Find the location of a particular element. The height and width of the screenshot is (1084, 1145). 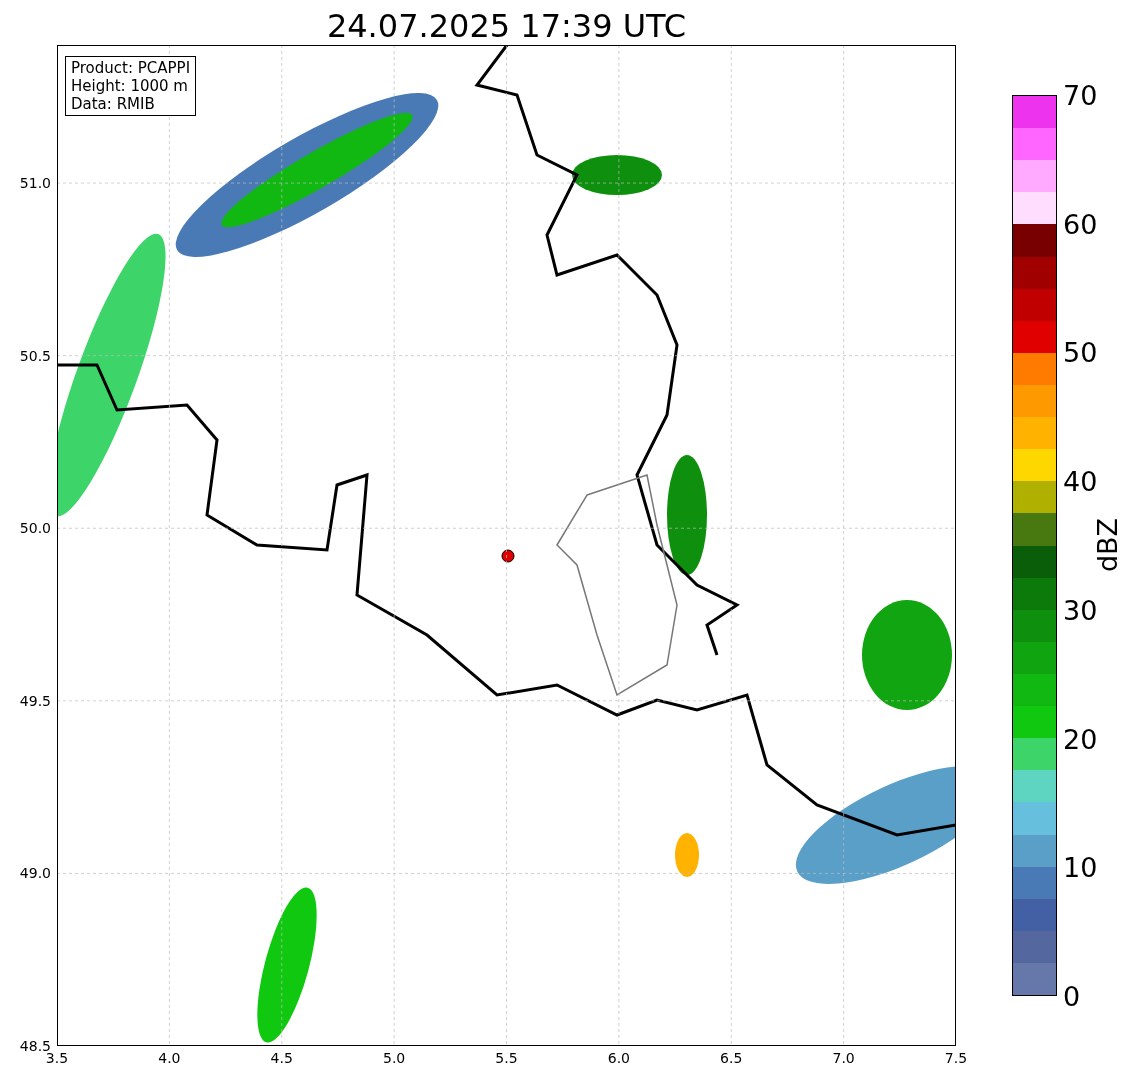

colorbar-tick-label: 40 is located at coordinates (1080, 481).